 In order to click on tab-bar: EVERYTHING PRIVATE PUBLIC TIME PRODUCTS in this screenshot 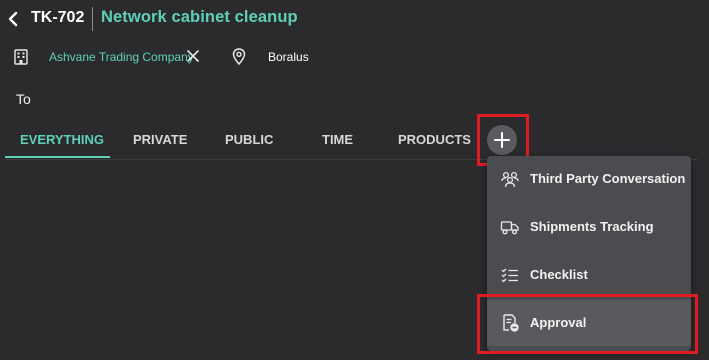, I will do `click(354, 142)`.